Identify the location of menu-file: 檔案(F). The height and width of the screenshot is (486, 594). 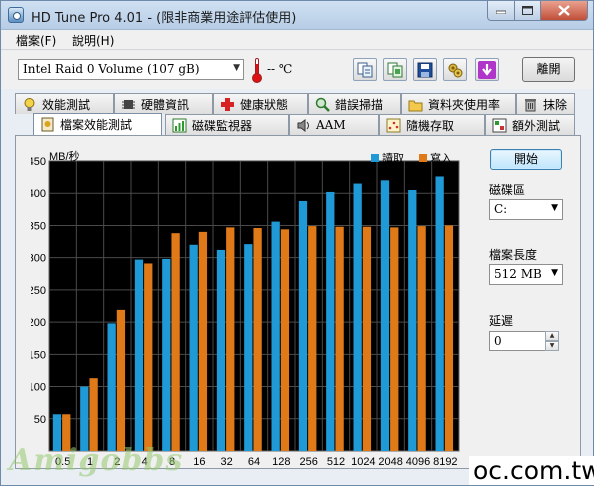
(36, 40).